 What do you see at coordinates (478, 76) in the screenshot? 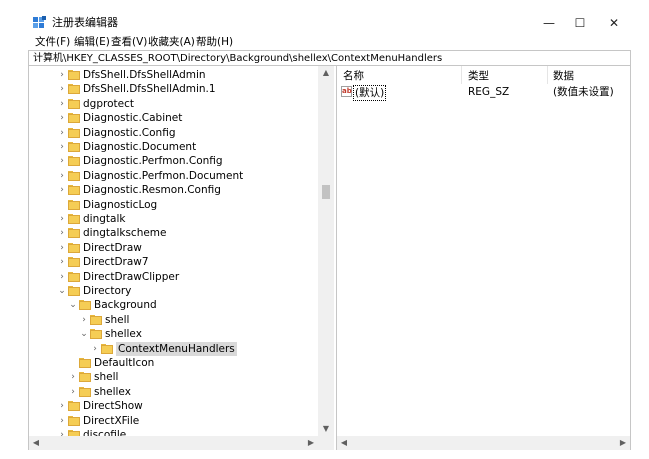
I see `column-header-type: 类型` at bounding box center [478, 76].